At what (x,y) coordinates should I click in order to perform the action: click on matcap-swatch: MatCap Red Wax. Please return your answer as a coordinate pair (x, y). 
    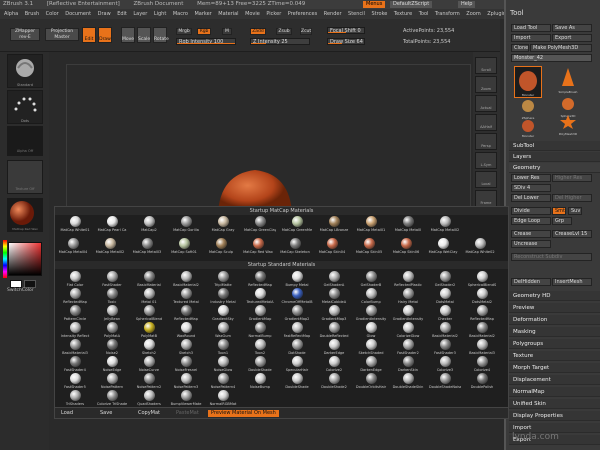
    Looking at the image, I should click on (258, 247).